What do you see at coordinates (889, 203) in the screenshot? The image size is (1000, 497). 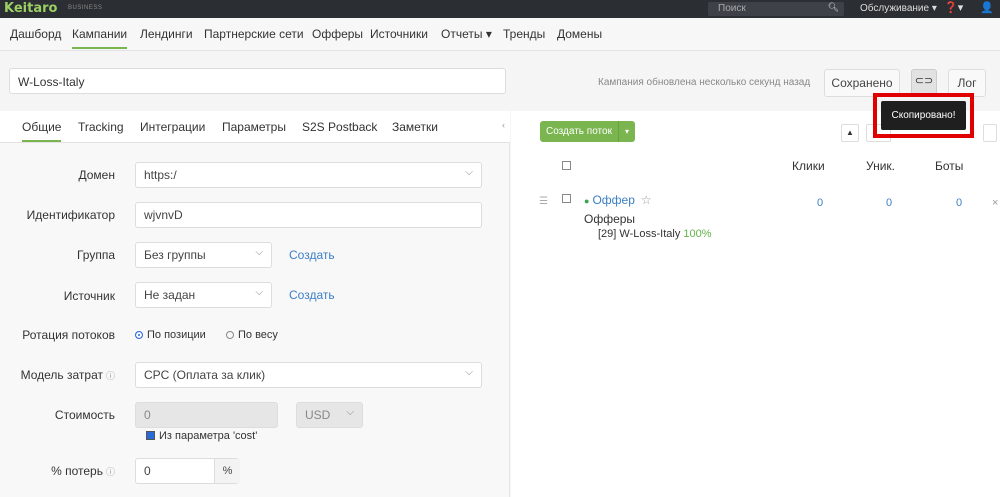 I see `unique-value: 0` at bounding box center [889, 203].